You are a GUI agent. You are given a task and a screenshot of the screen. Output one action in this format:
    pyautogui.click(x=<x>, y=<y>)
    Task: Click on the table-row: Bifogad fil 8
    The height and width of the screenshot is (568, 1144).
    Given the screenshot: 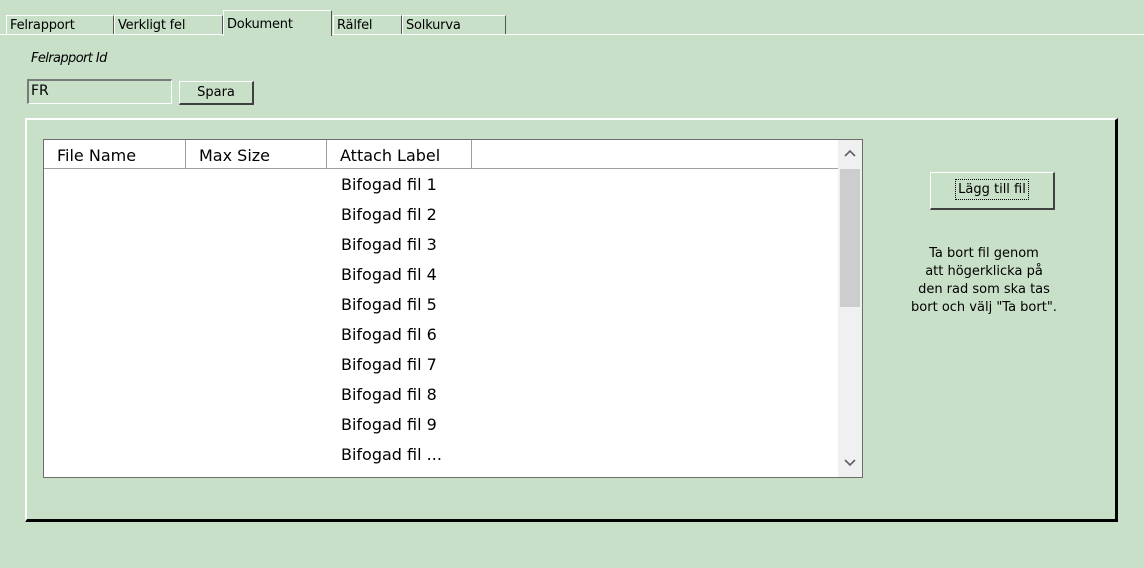 What is the action you would take?
    pyautogui.click(x=441, y=396)
    